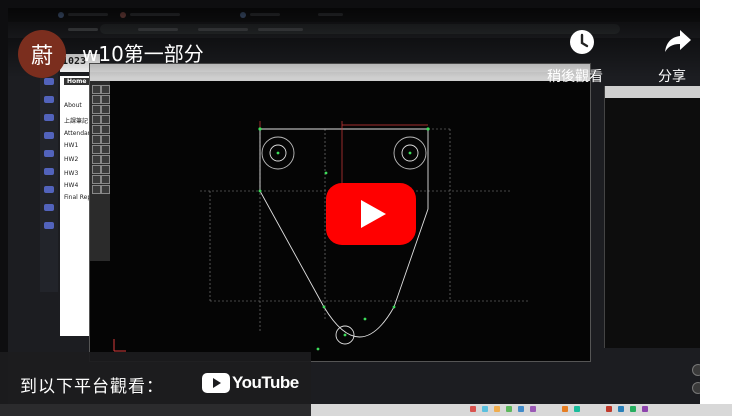 This screenshot has width=732, height=416. What do you see at coordinates (582, 42) in the screenshot?
I see `clock-icon` at bounding box center [582, 42].